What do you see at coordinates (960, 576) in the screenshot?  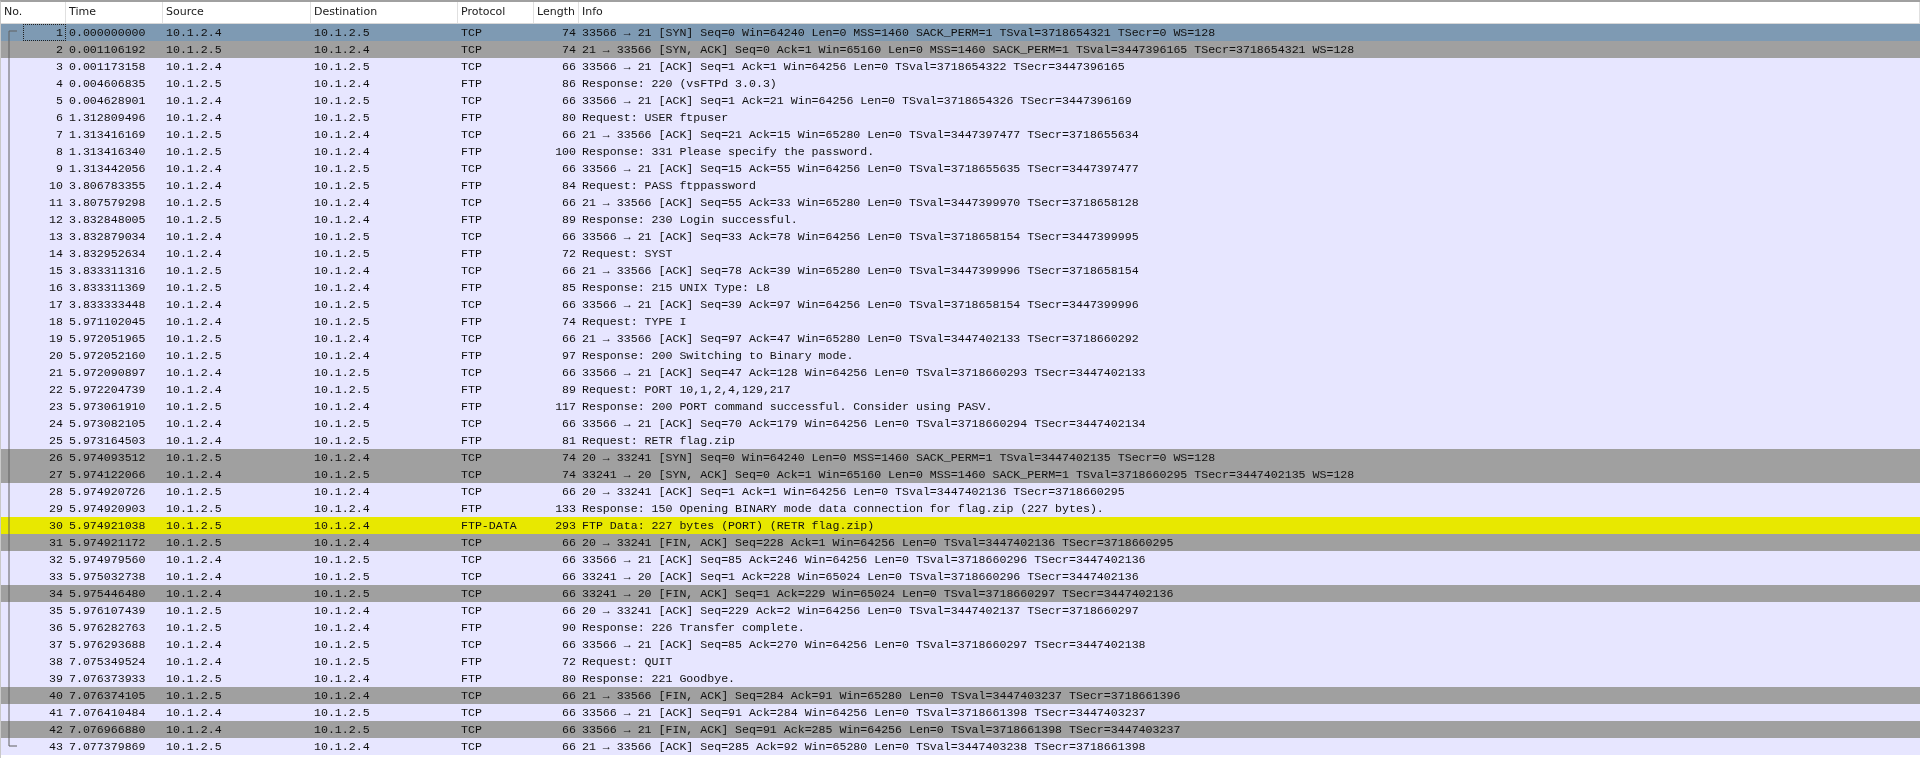 I see `packet-row: 33 5.975032738 10.1.2.4 10.1.2.5 TCP 66 33241 → 20 [ACK] Seq=1 Ack=228 Win=65024 Len=0 TSval=3718660296 TSecr=3447402136` at bounding box center [960, 576].